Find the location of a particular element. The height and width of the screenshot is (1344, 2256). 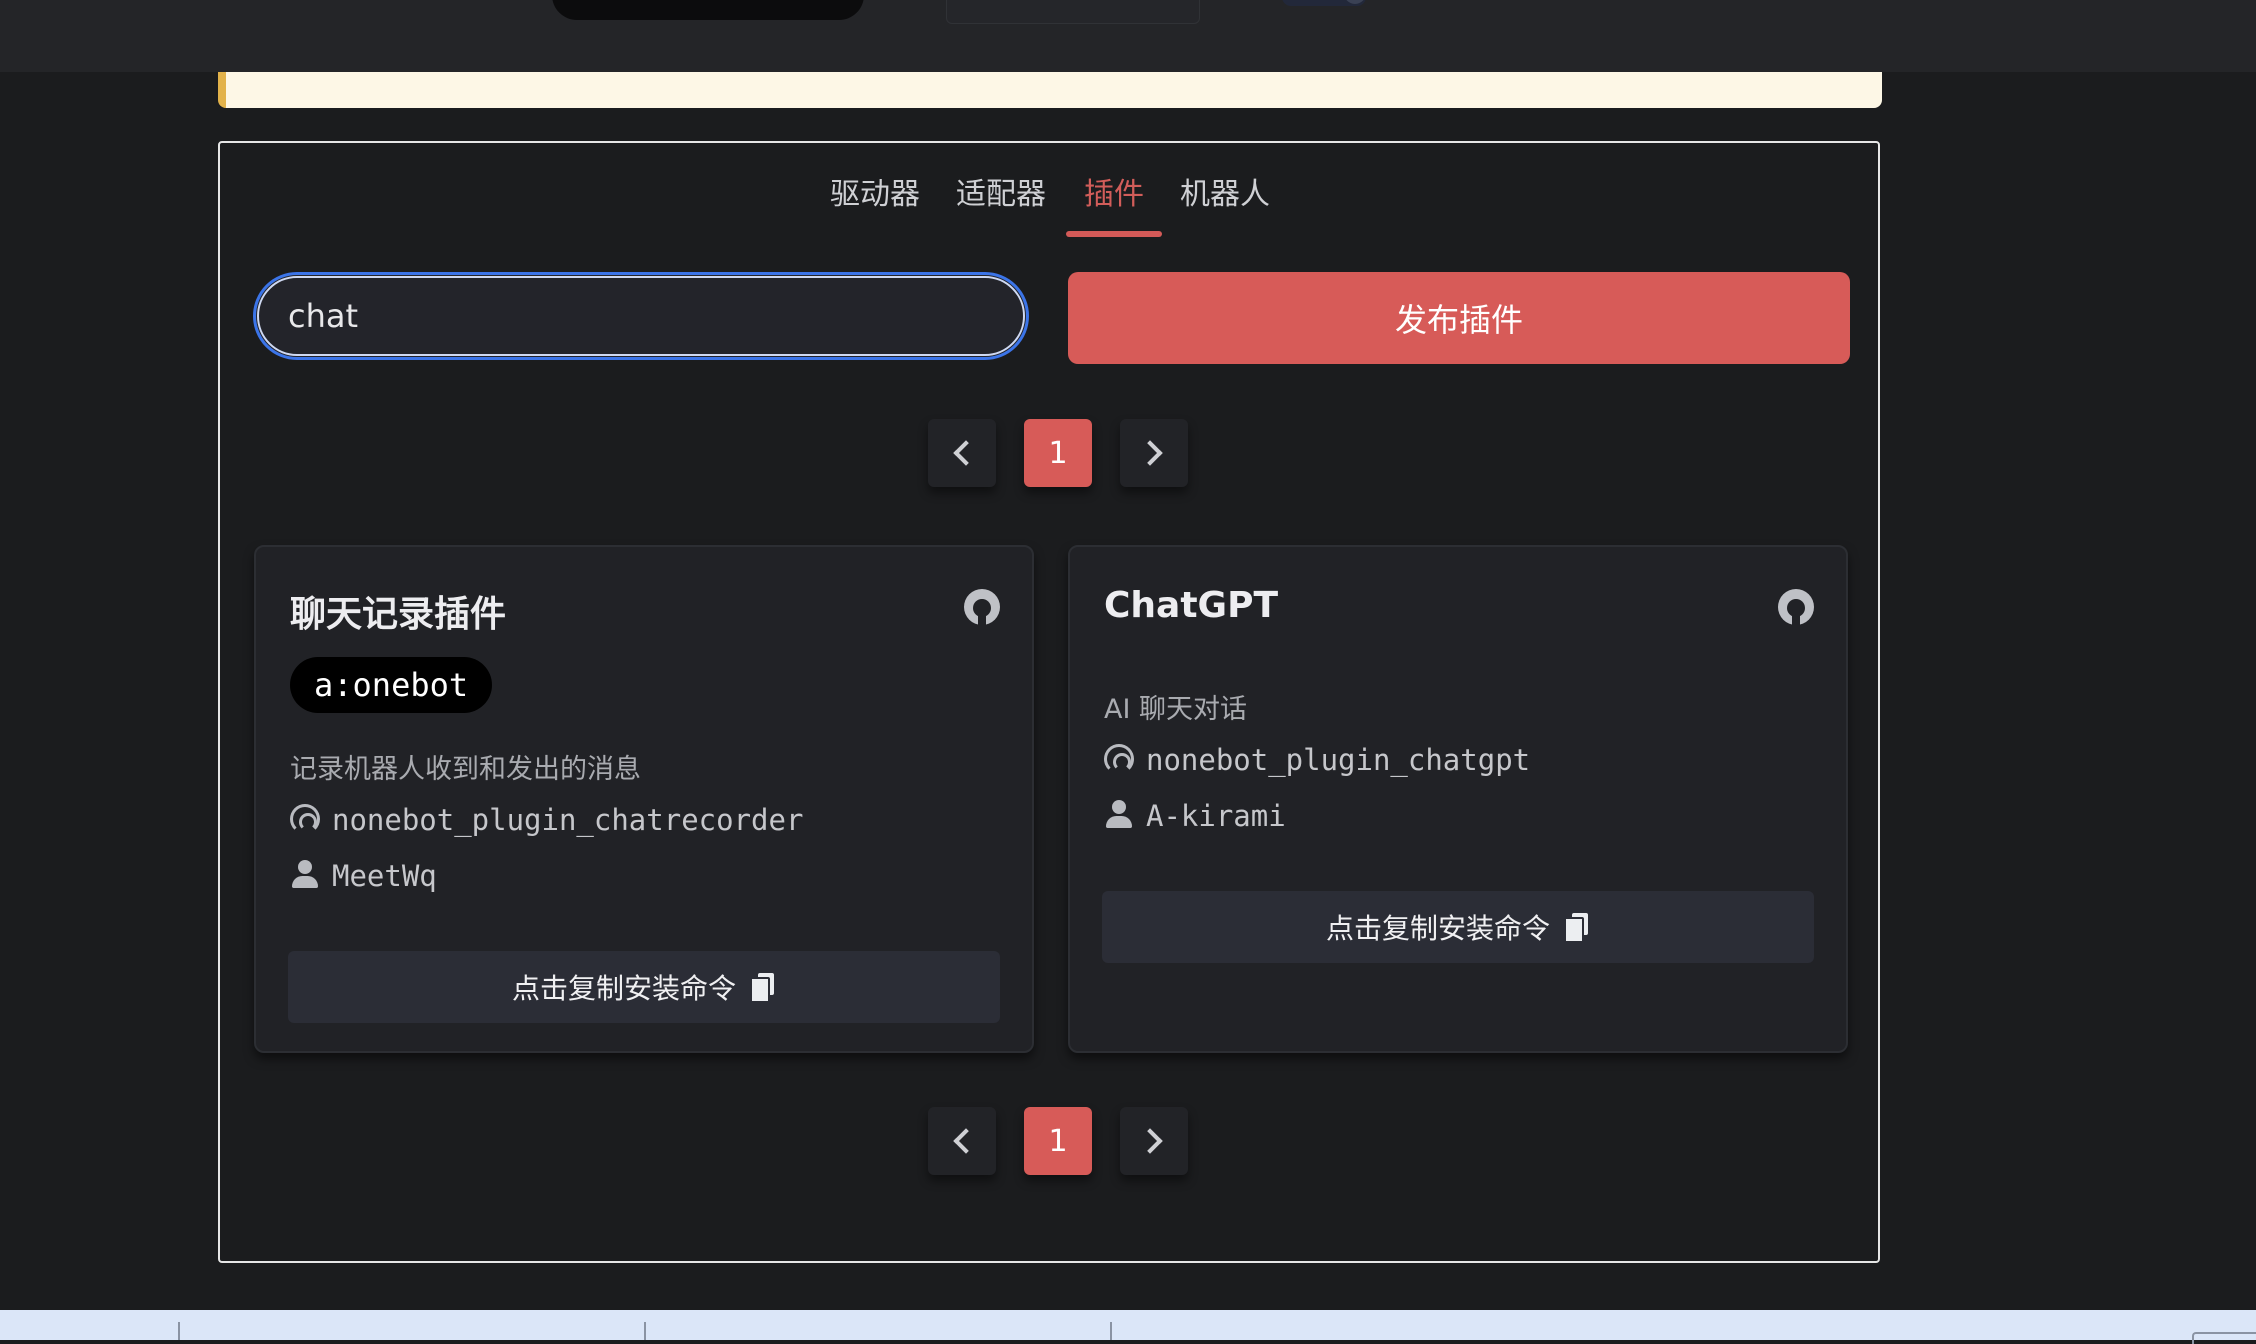

adapter-tag: a:onebot is located at coordinates (391, 685).